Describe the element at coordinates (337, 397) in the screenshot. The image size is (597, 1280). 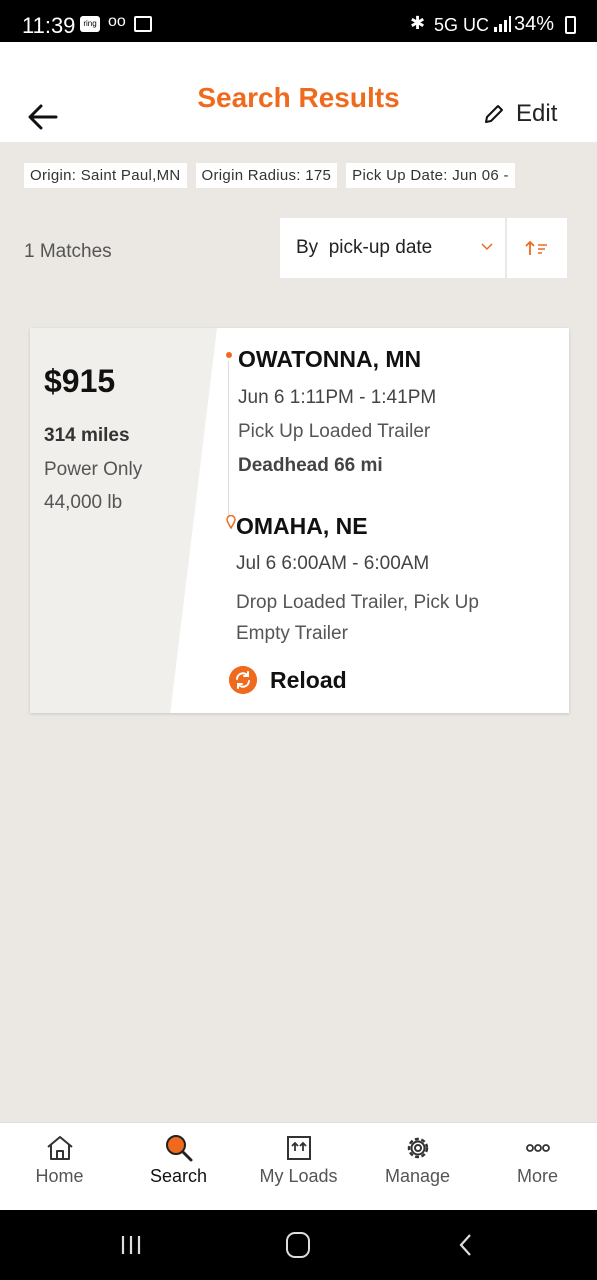
I see `origin-time: Jun 6 1:11PM - 1:41PM` at that location.